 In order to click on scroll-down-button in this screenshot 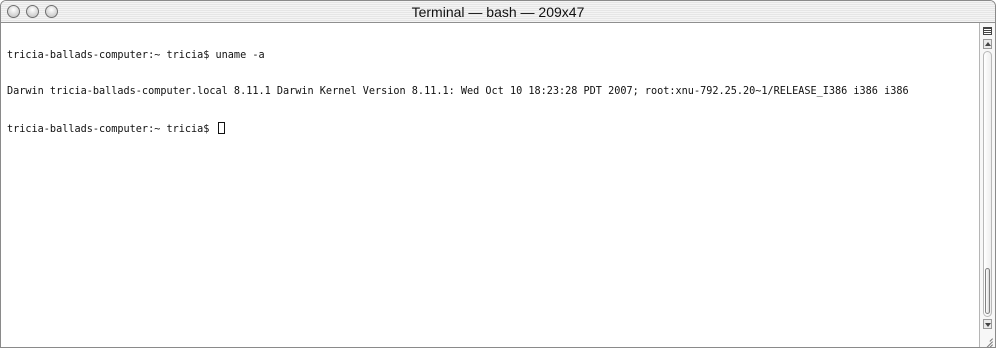, I will do `click(987, 324)`.